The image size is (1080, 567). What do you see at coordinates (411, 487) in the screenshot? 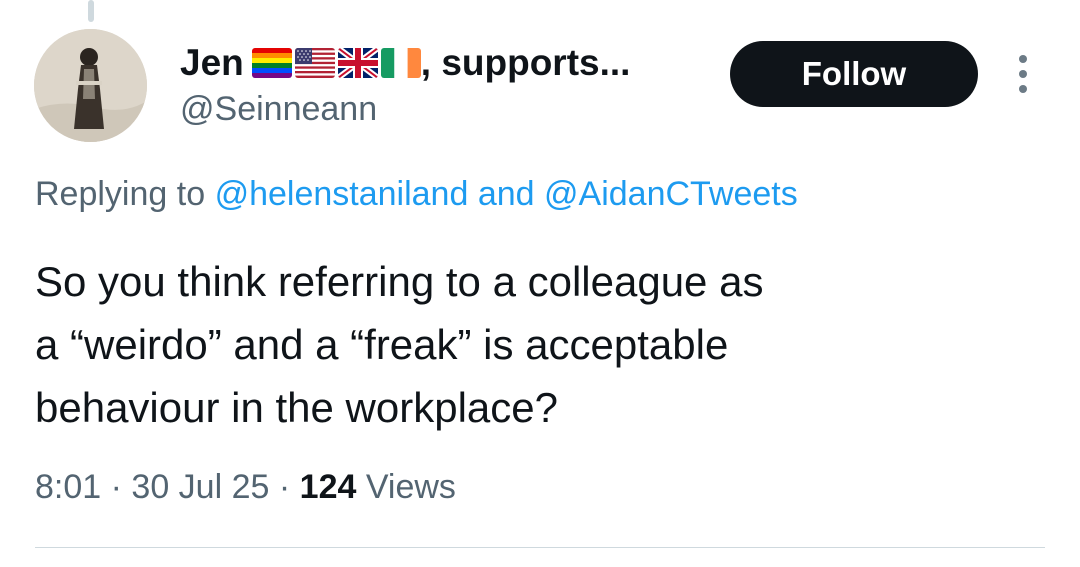
I see `views-label: Views` at bounding box center [411, 487].